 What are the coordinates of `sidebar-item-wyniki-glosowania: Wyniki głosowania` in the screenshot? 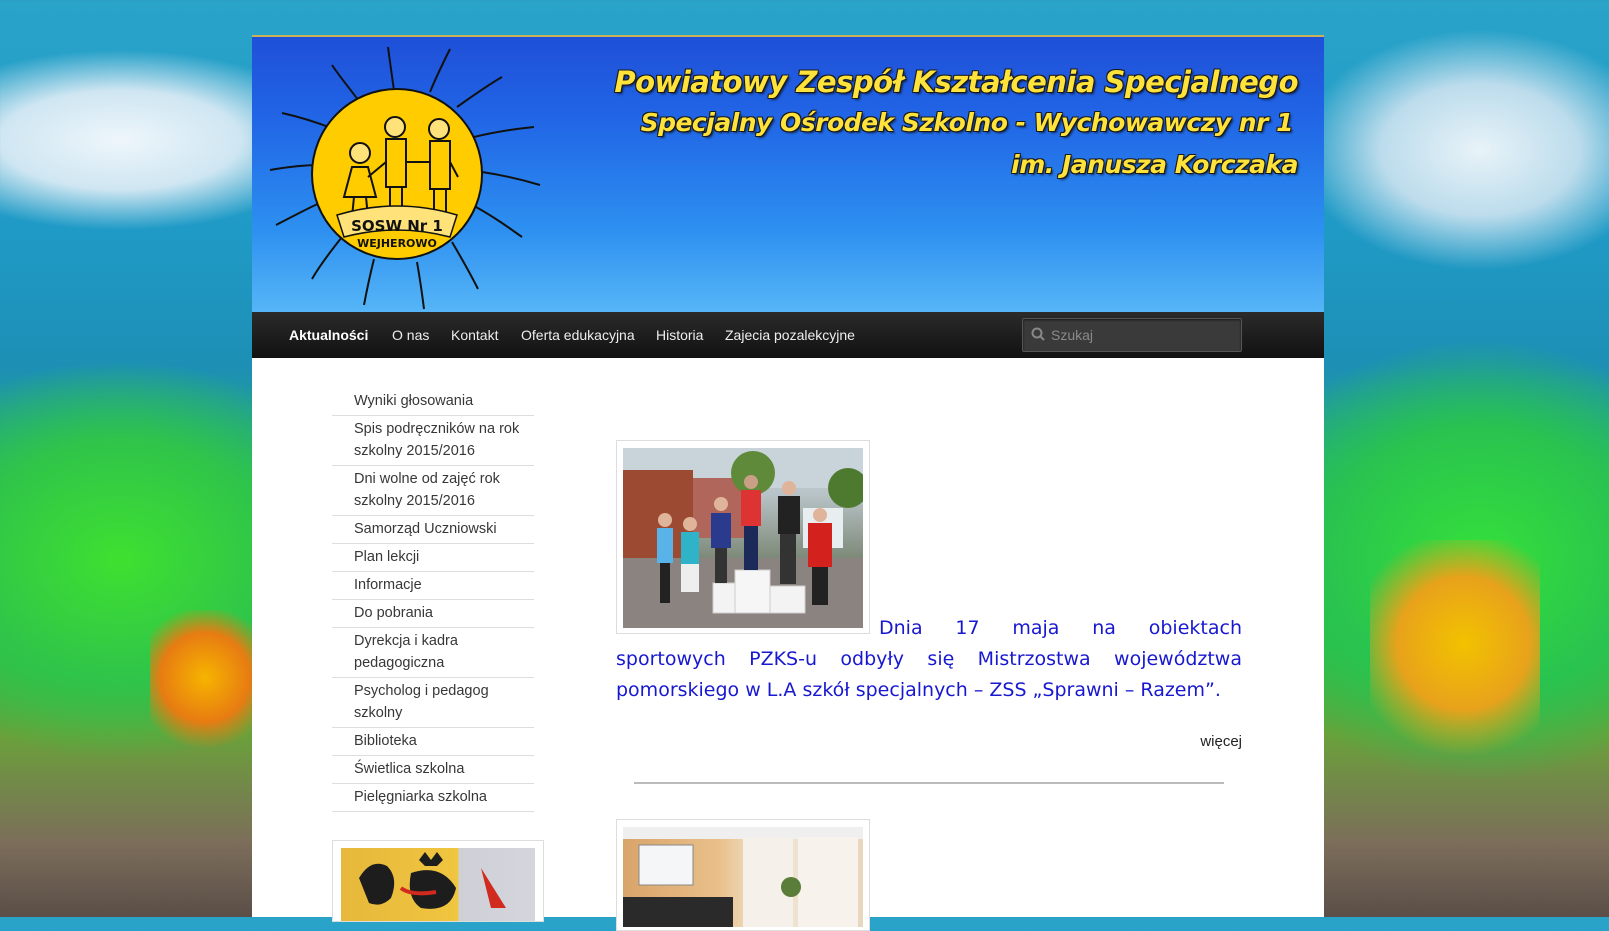 It's located at (433, 402).